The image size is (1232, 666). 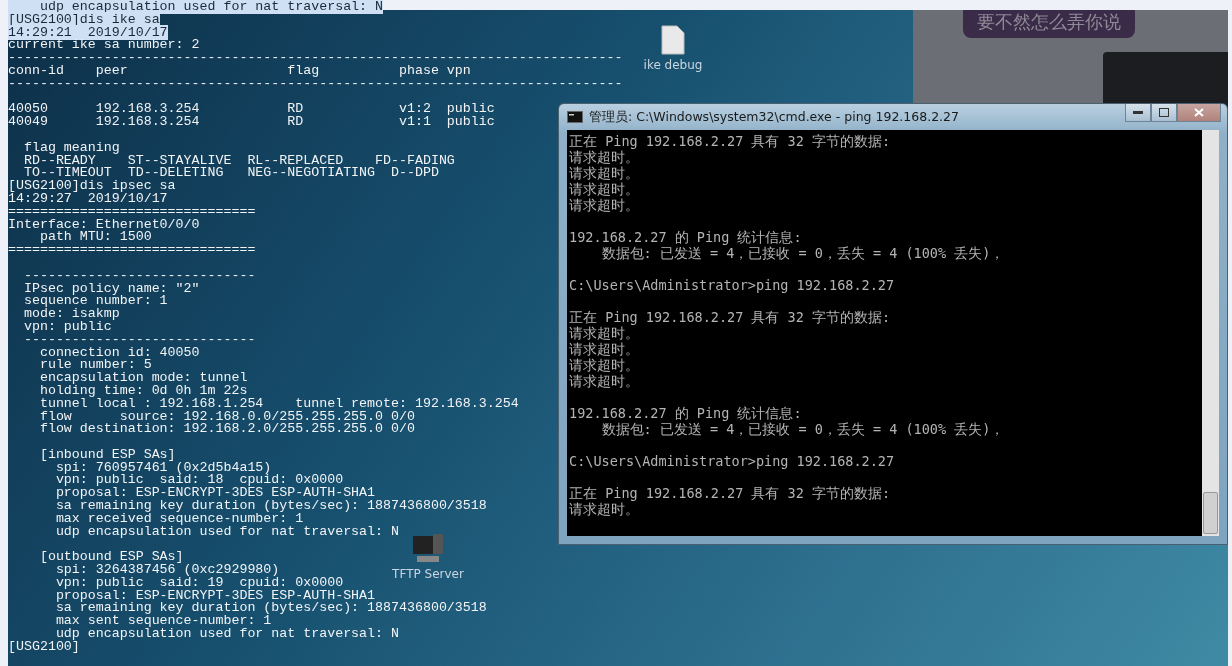 What do you see at coordinates (315, 58) in the screenshot?
I see `terminal-line: -----------------------------------------------------------------------------` at bounding box center [315, 58].